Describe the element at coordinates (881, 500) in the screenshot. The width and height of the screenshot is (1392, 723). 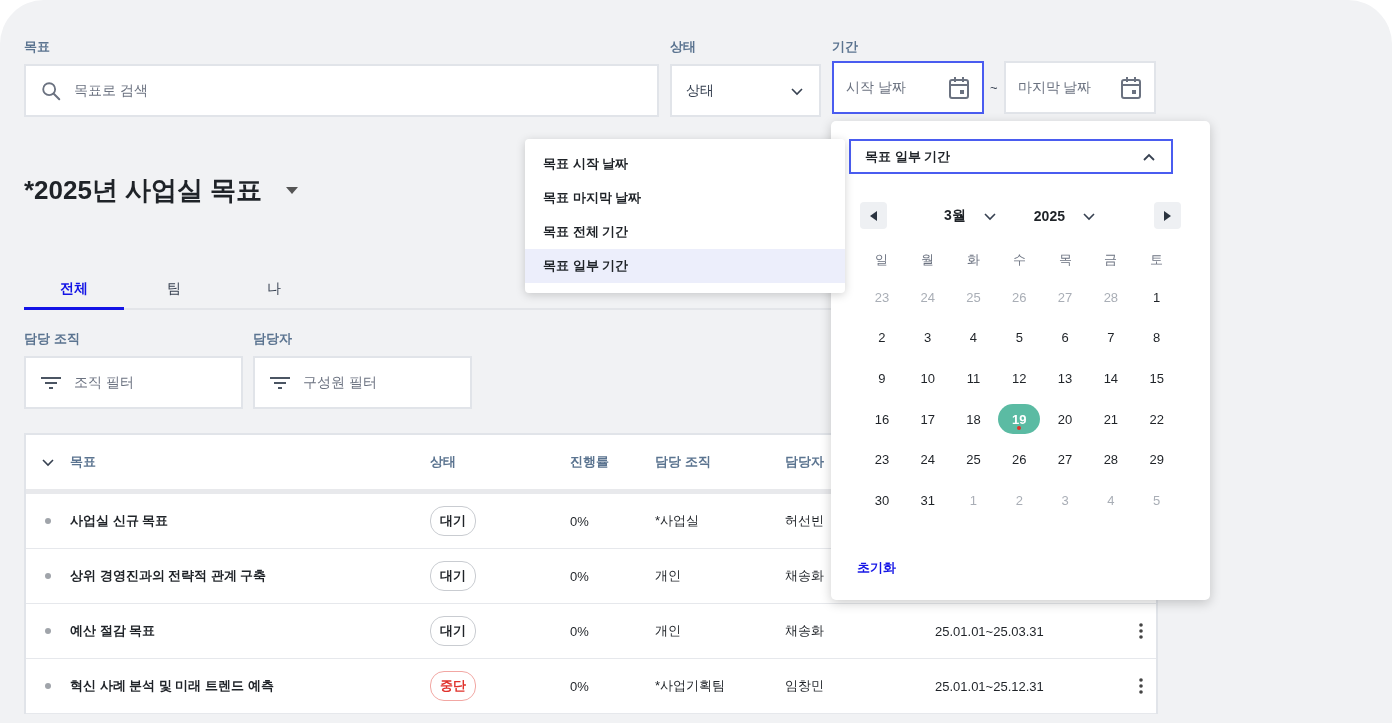
I see `calendar-day: 30` at that location.